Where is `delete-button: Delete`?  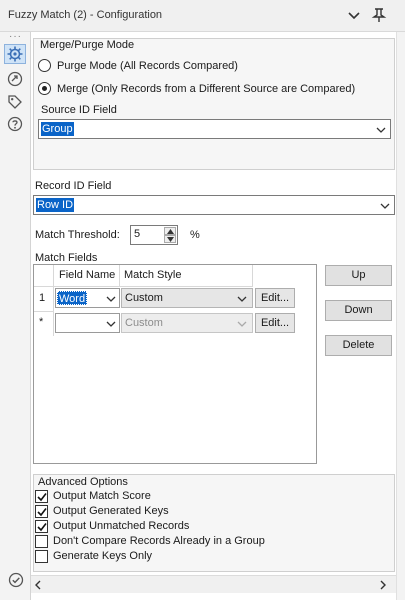 delete-button: Delete is located at coordinates (358, 345).